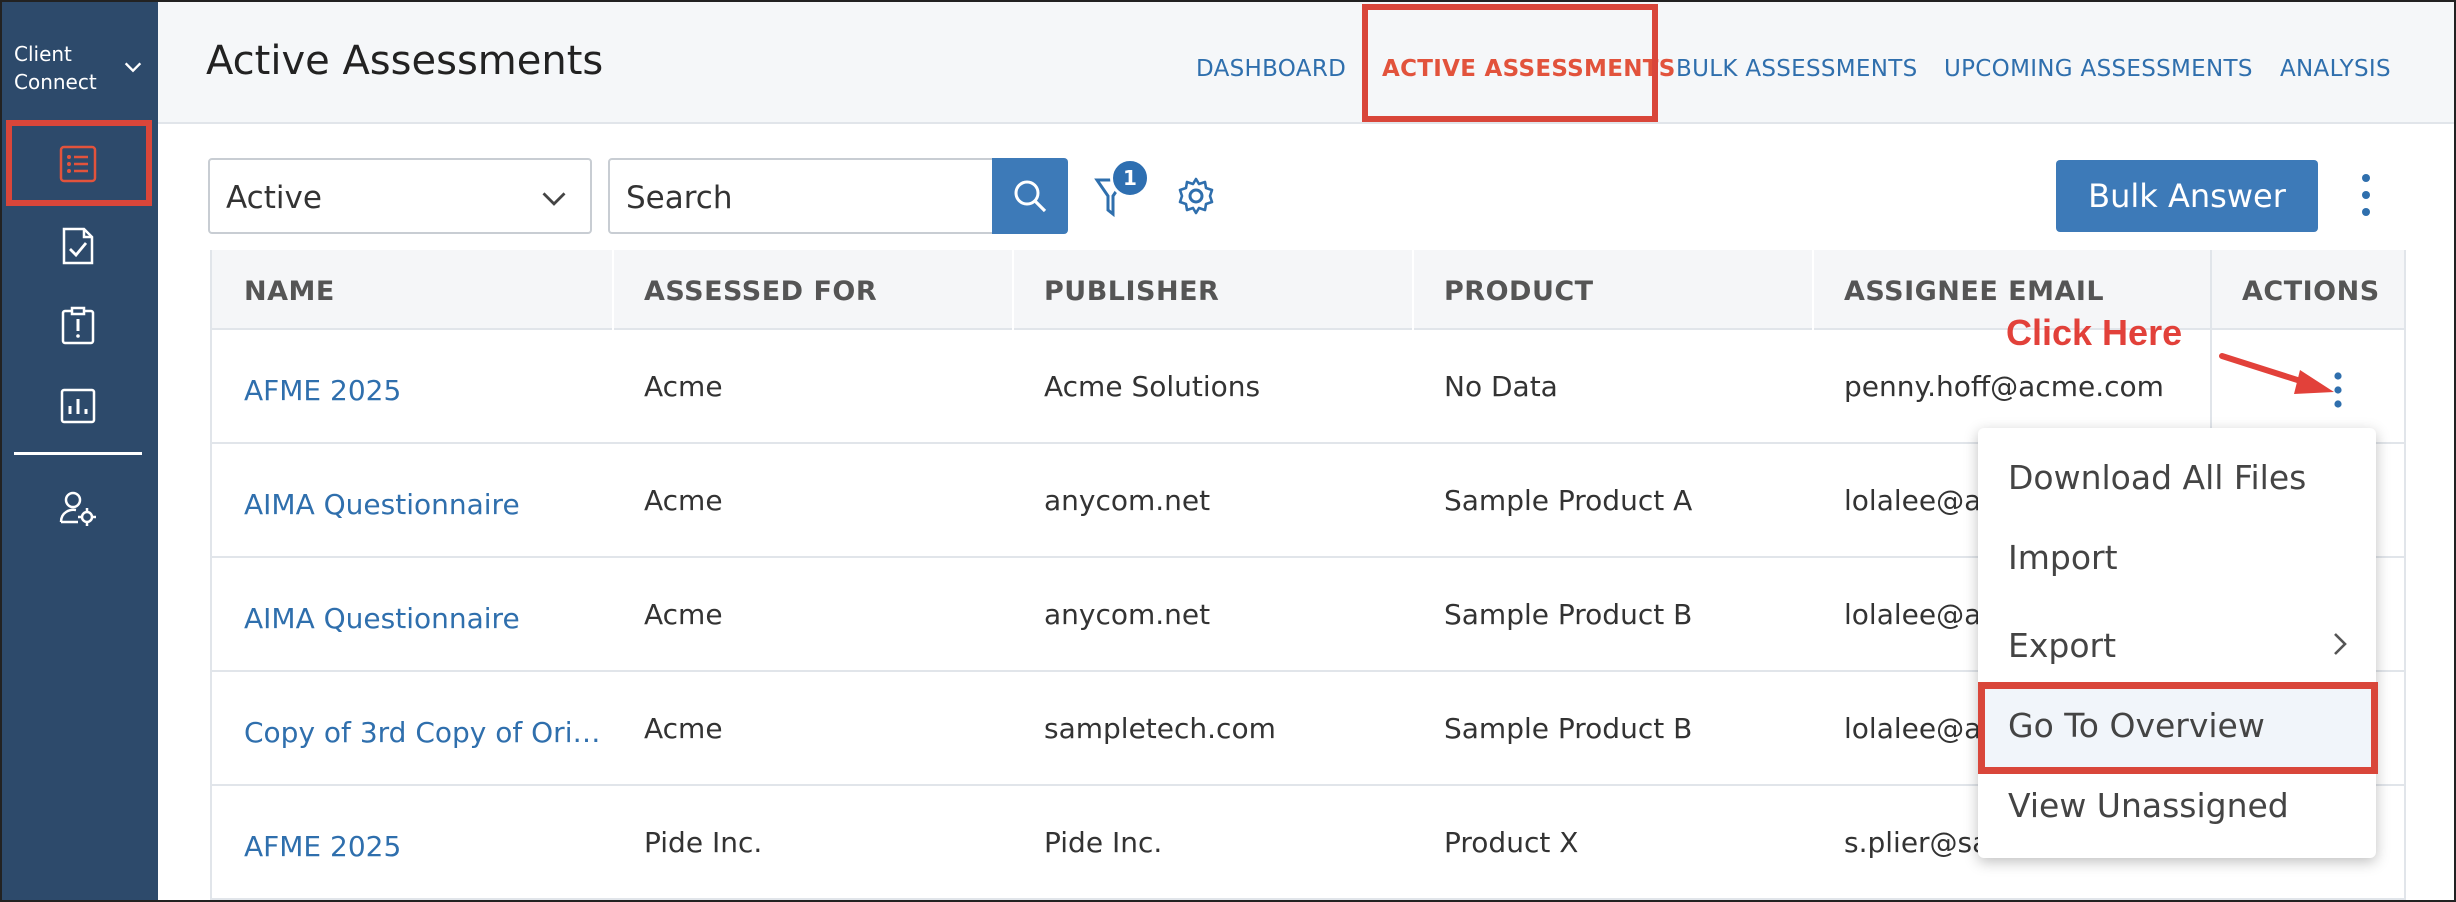 This screenshot has width=2456, height=902. I want to click on product-cell: No Data, so click(1501, 386).